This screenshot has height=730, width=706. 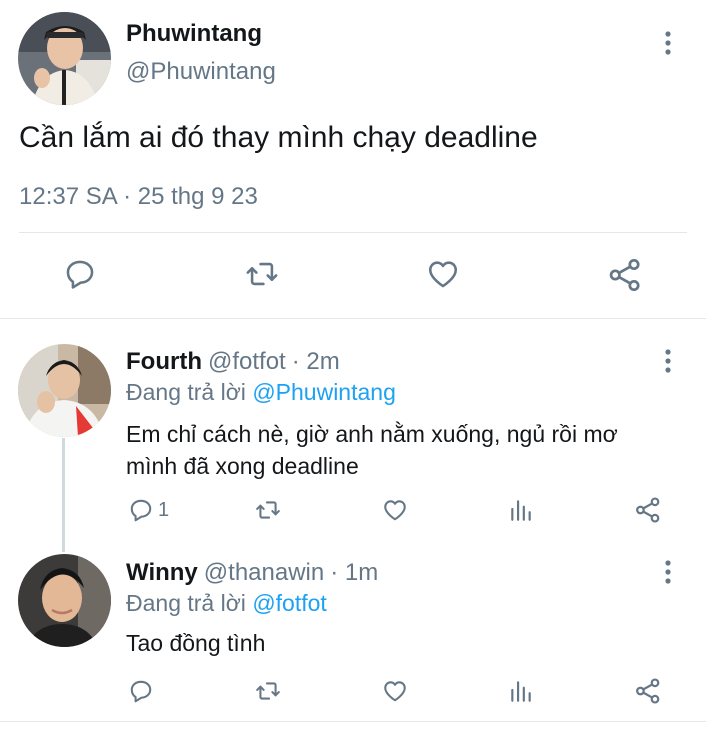 I want to click on author-name: Fourth @fotfot · 2m, so click(x=233, y=362).